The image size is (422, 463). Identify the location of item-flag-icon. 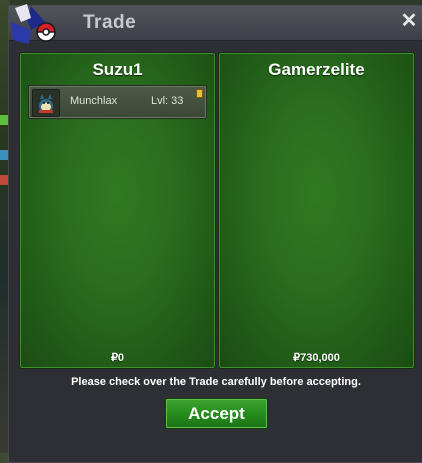
(199, 93).